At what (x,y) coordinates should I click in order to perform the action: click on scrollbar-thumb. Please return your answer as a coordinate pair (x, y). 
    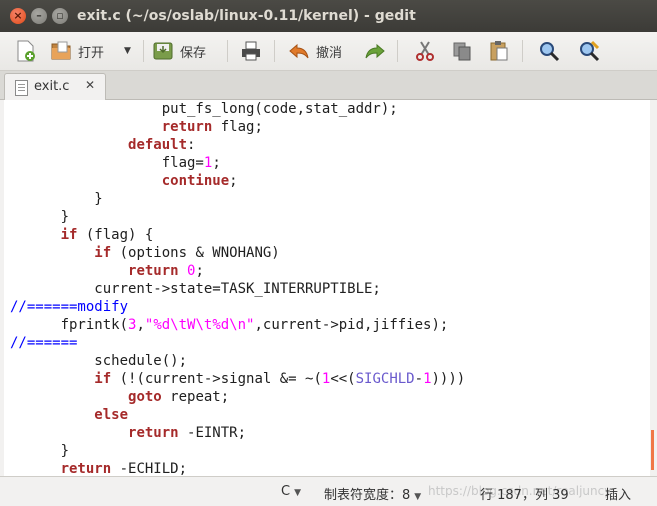
    Looking at the image, I should click on (652, 450).